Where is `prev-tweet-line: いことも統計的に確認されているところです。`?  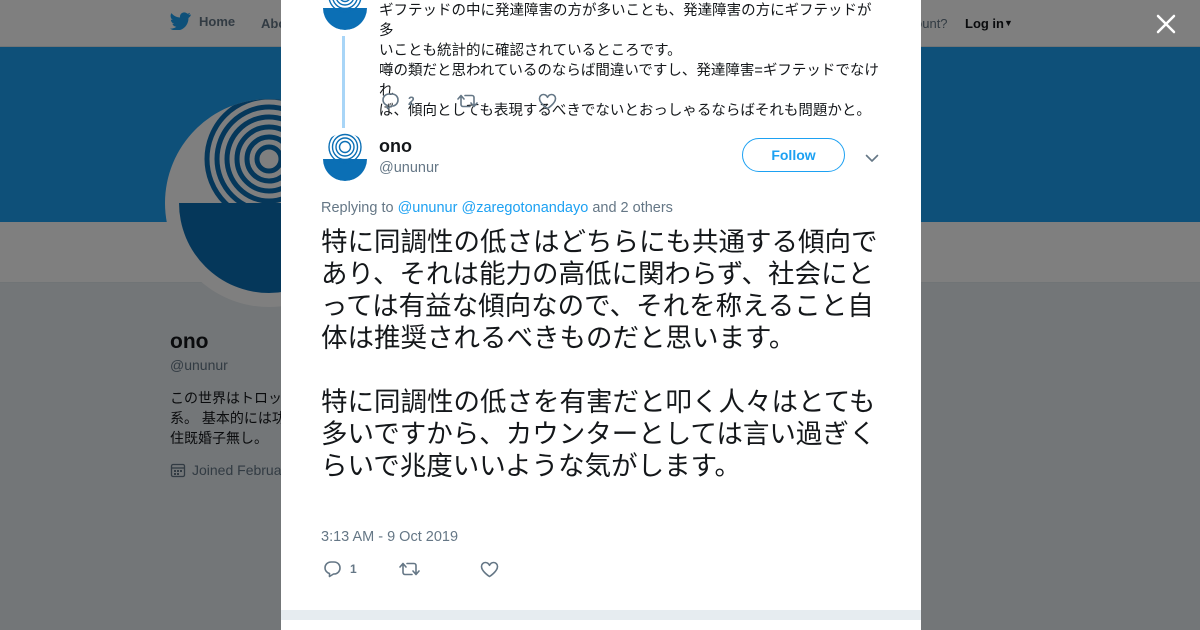 prev-tweet-line: いことも統計的に確認されているところです。 is located at coordinates (530, 51).